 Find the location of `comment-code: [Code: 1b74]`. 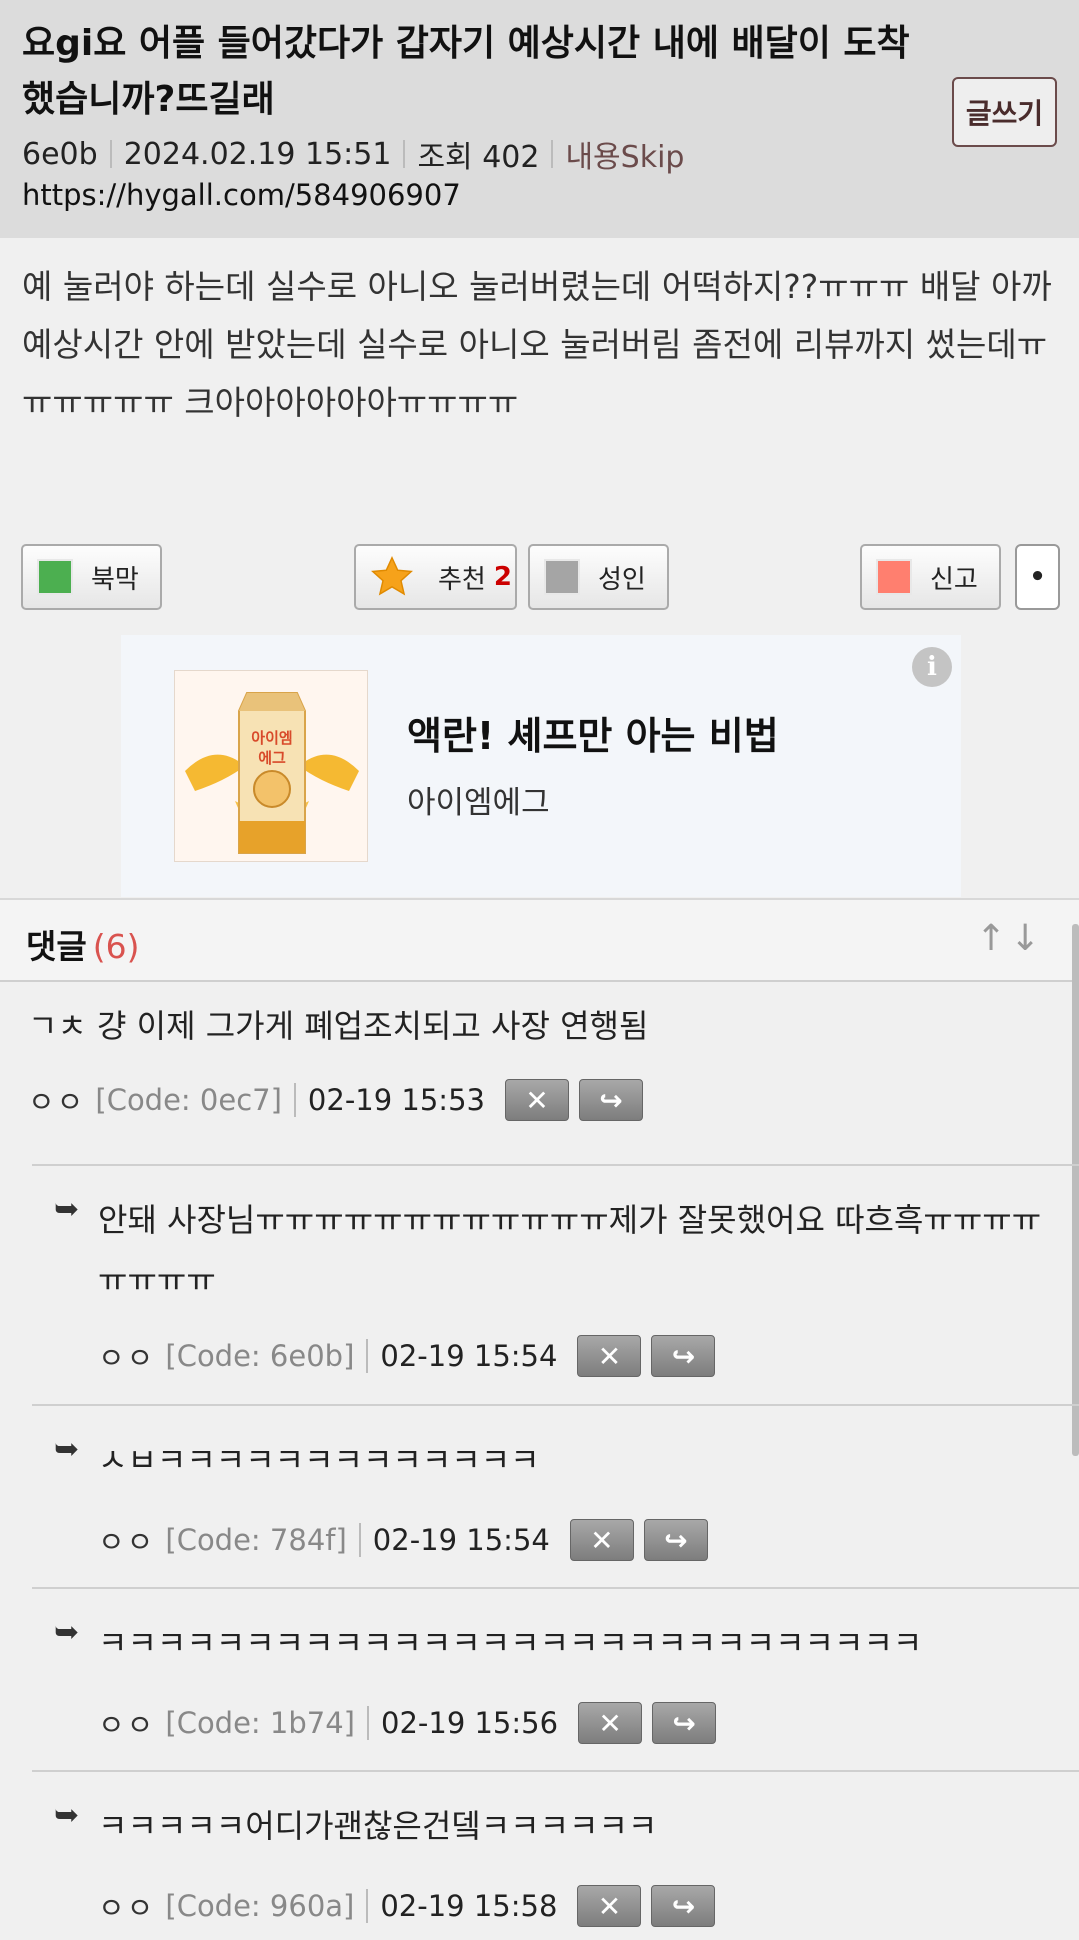

comment-code: [Code: 1b74] is located at coordinates (260, 1723).